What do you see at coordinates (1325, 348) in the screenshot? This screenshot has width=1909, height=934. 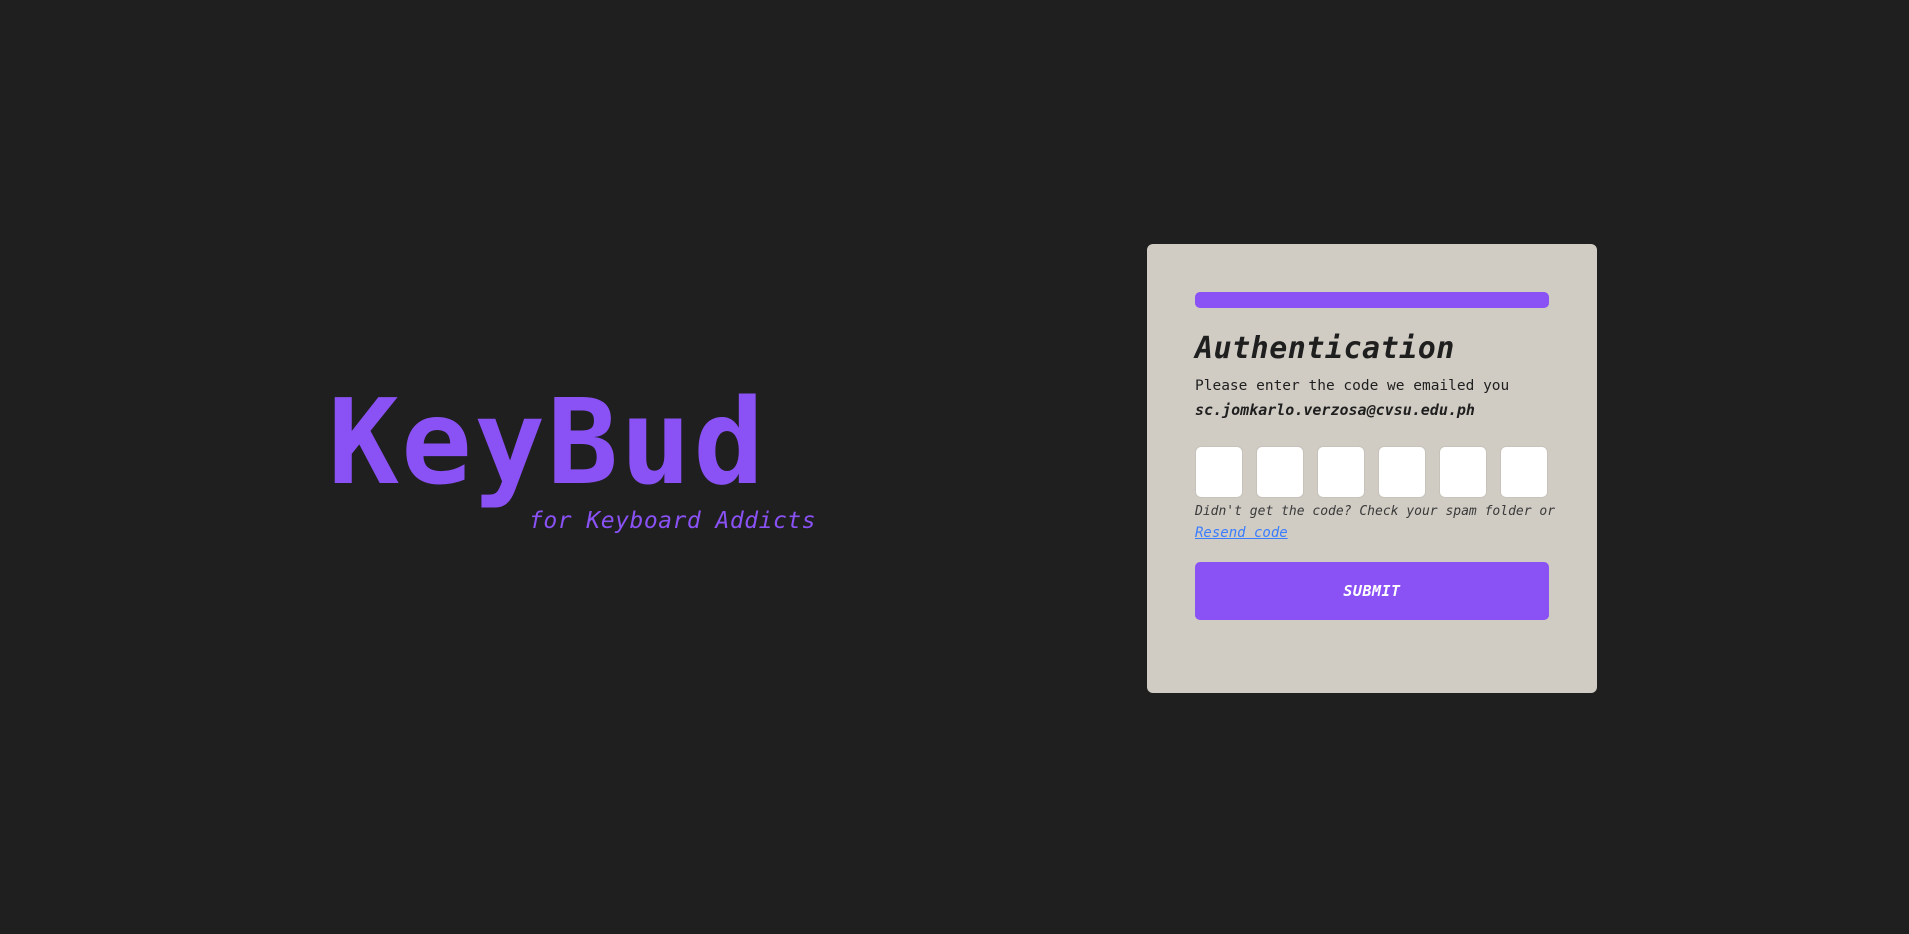 I see `page-title: Authentication` at bounding box center [1325, 348].